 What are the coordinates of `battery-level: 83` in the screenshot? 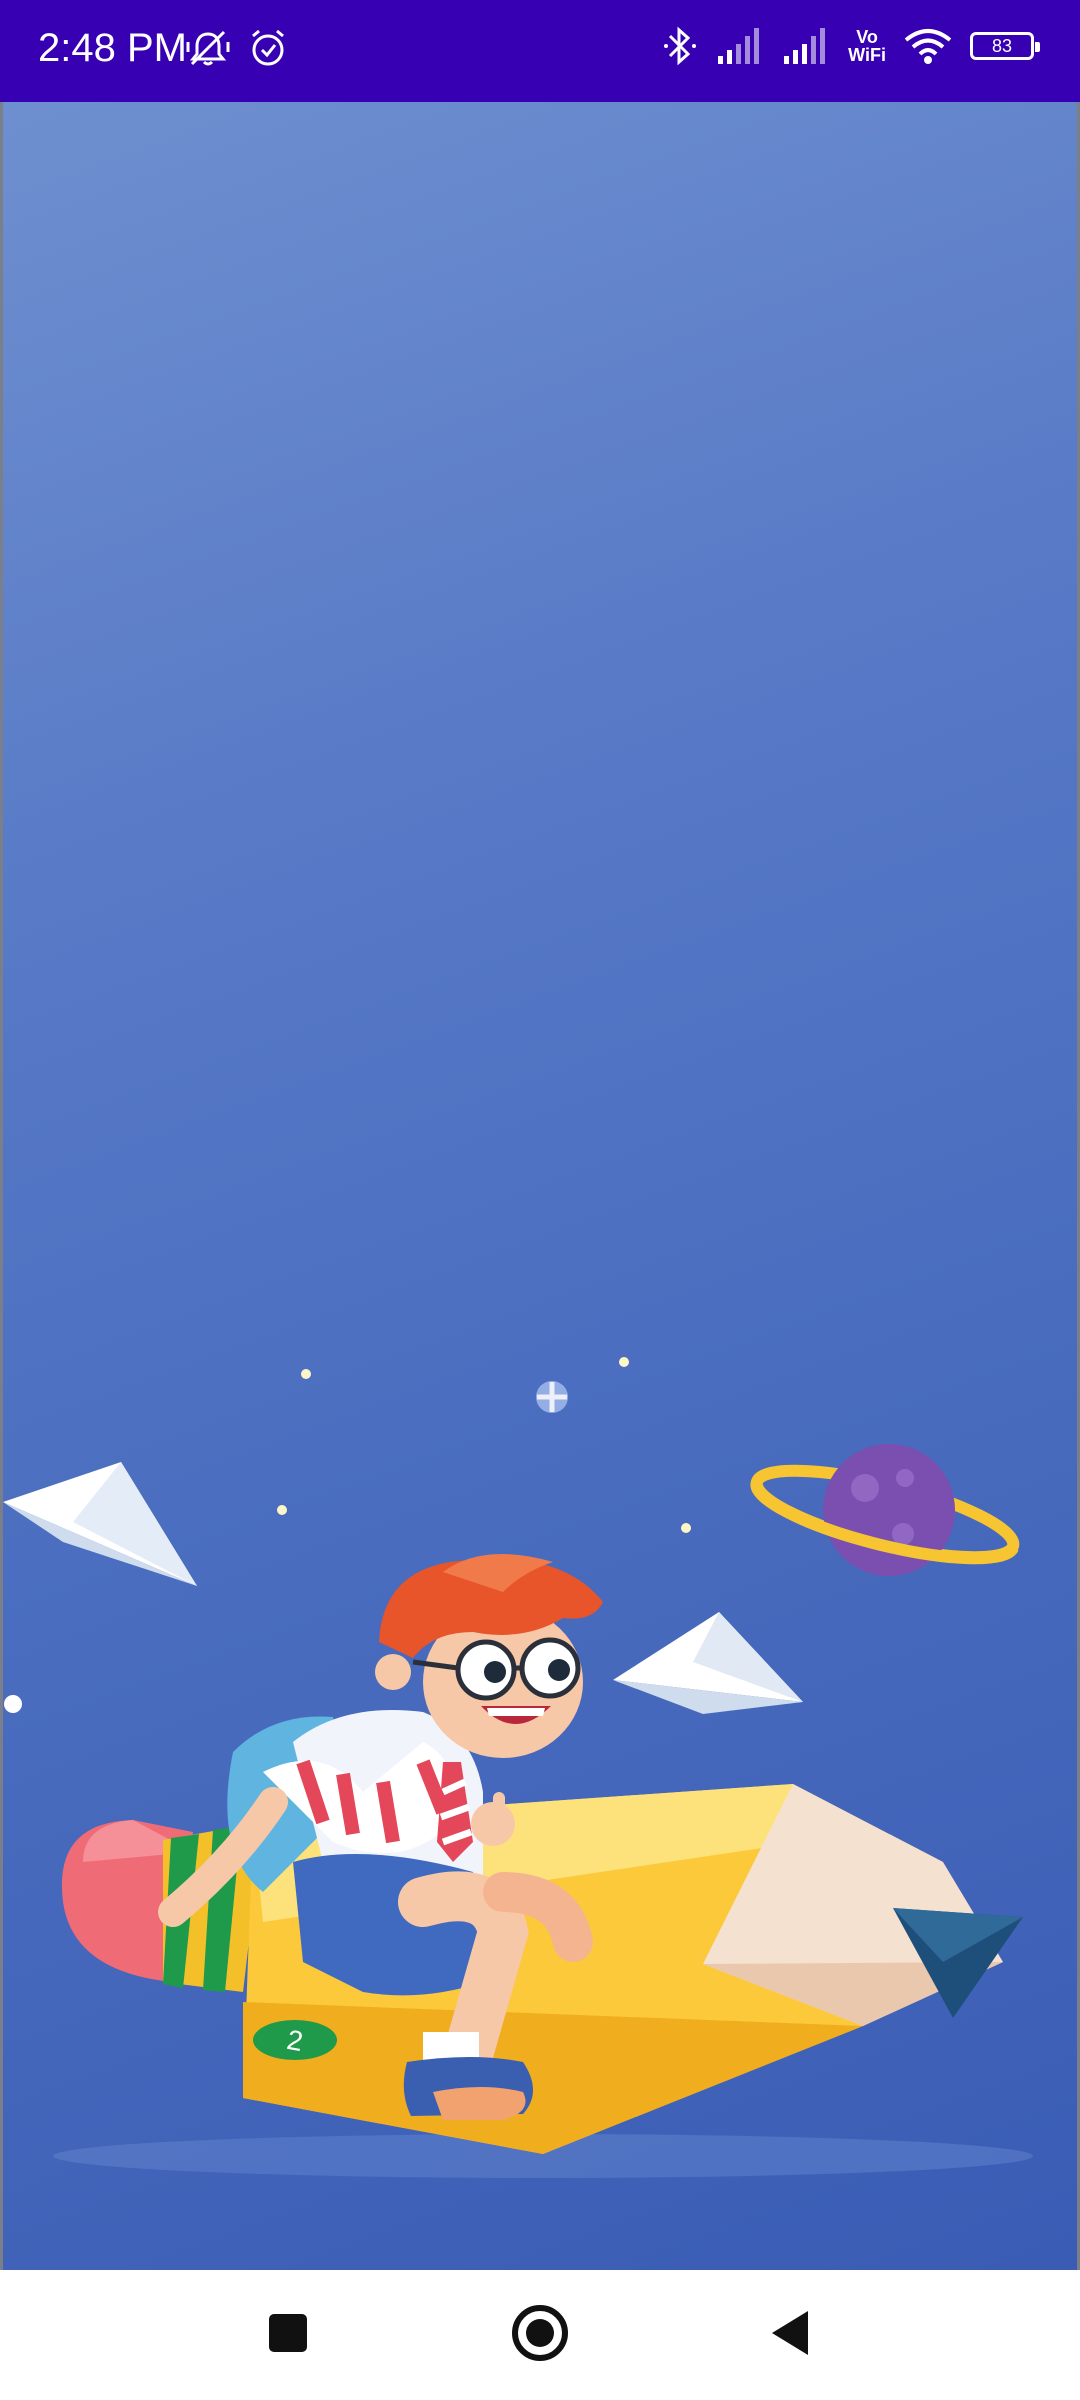 It's located at (1002, 45).